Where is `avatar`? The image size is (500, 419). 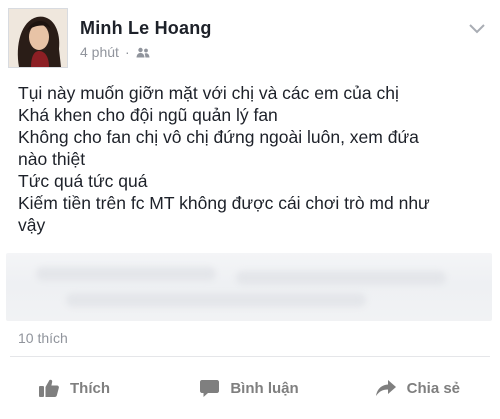
avatar is located at coordinates (38, 38).